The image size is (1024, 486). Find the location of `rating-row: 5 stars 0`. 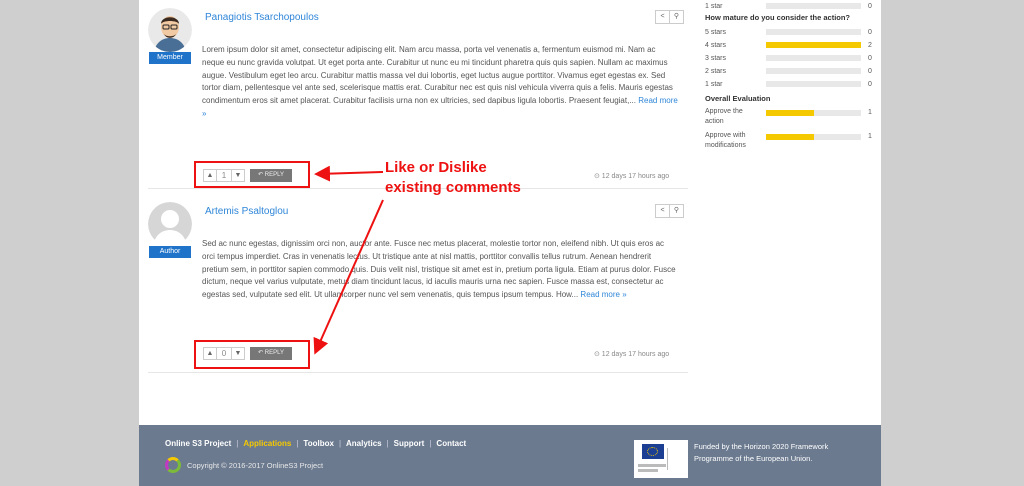

rating-row: 5 stars 0 is located at coordinates (790, 33).